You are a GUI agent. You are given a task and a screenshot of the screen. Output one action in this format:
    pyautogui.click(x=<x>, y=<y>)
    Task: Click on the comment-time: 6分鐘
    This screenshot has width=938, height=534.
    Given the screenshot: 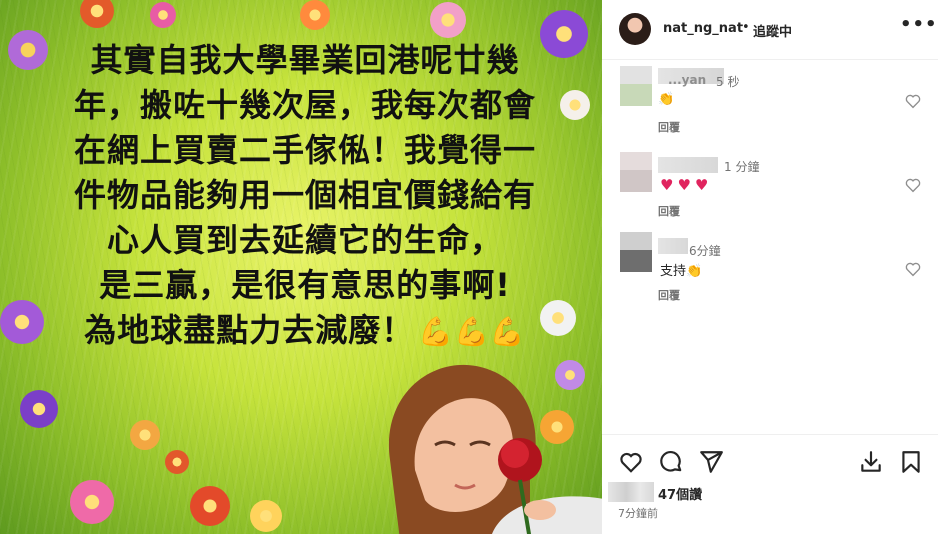 What is the action you would take?
    pyautogui.click(x=705, y=251)
    